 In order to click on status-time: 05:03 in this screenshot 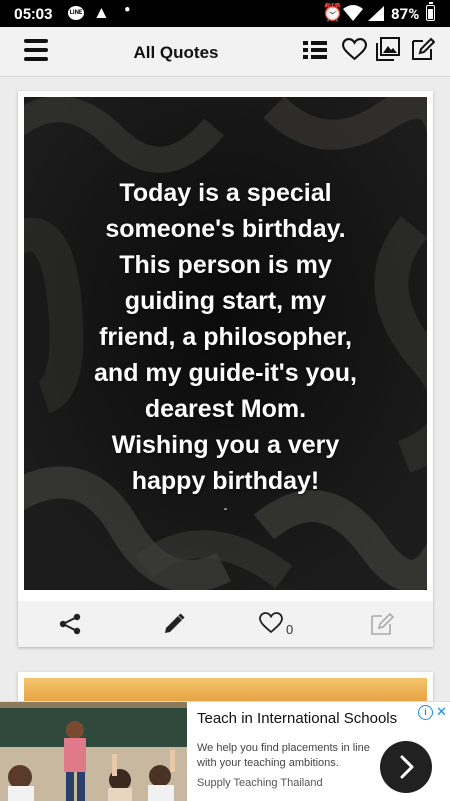, I will do `click(33, 14)`.